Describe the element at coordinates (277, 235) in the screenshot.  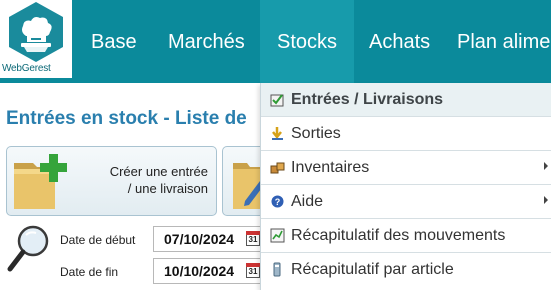
I see `movements-chart-icon` at that location.